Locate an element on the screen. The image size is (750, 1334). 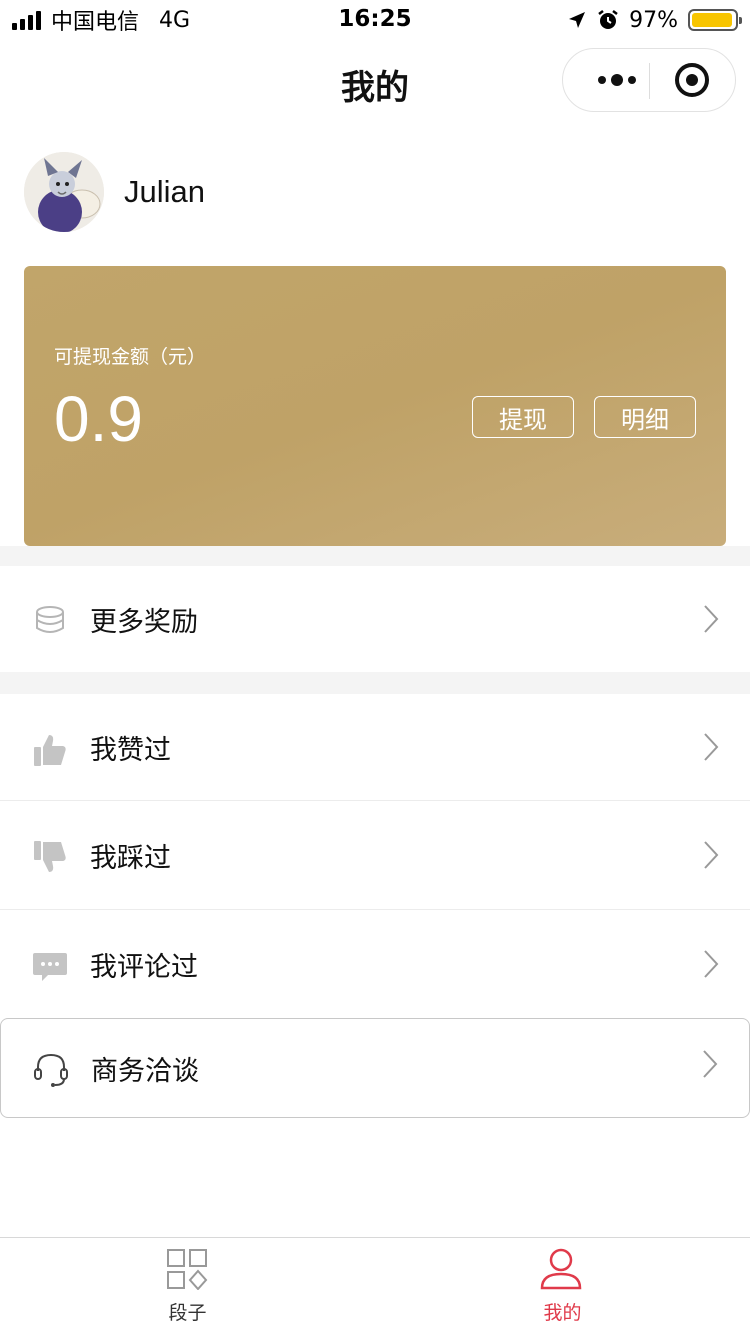
balance-label: 可提现金额（元） is located at coordinates (130, 357).